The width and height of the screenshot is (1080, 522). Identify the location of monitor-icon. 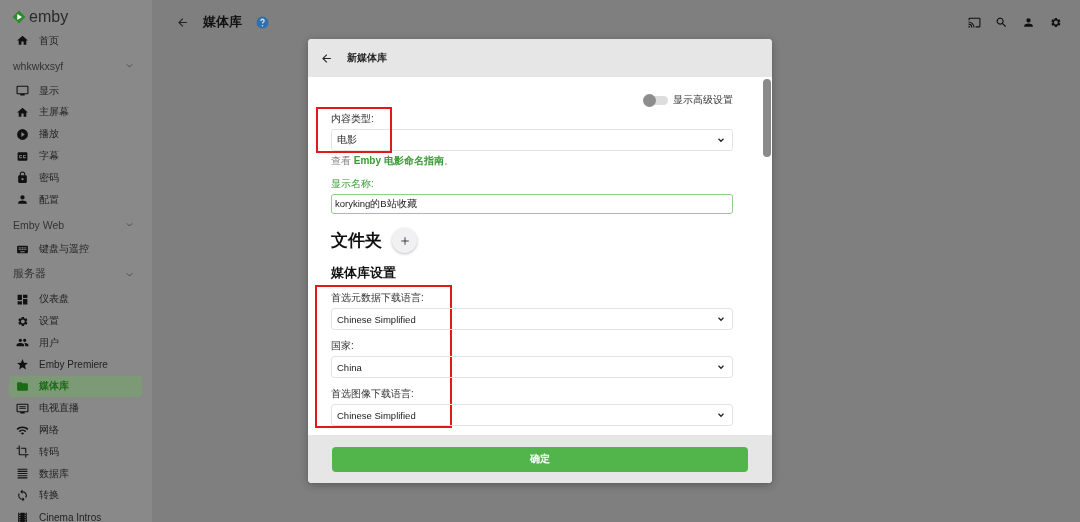
(22, 91).